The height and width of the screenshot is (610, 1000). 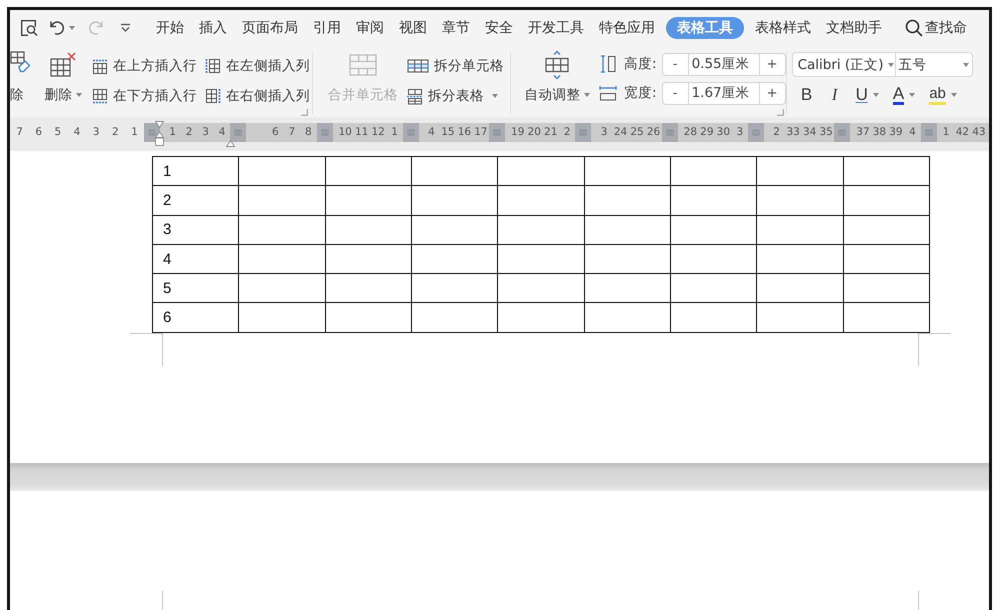 What do you see at coordinates (464, 132) in the screenshot?
I see `ruler-number: 16` at bounding box center [464, 132].